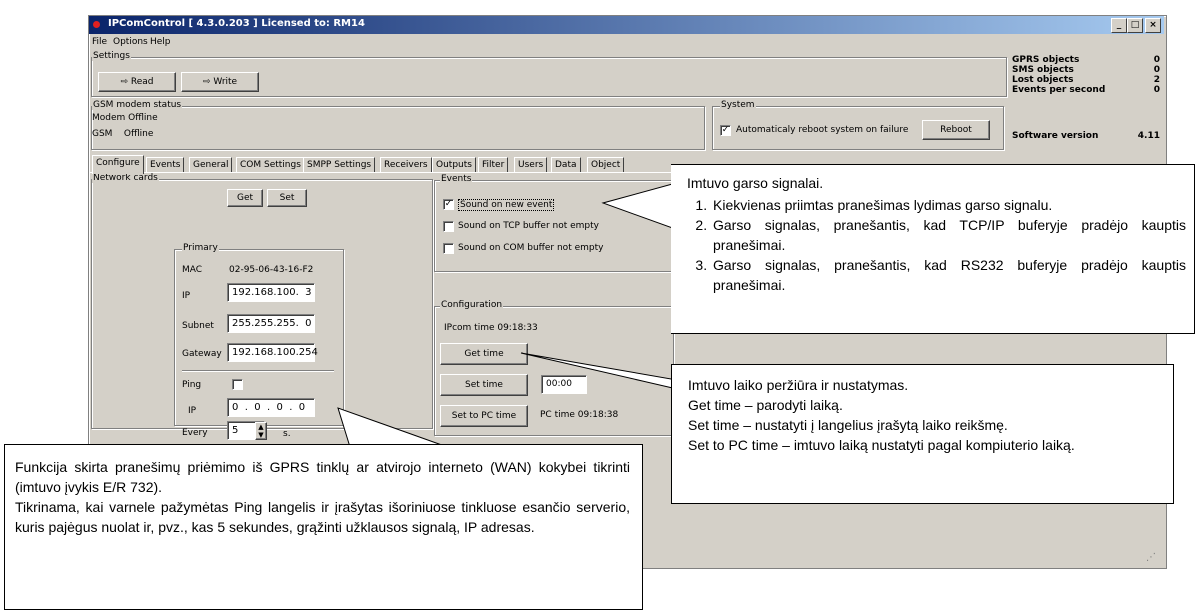  Describe the element at coordinates (493, 165) in the screenshot. I see `tab-filter: Filter` at that location.